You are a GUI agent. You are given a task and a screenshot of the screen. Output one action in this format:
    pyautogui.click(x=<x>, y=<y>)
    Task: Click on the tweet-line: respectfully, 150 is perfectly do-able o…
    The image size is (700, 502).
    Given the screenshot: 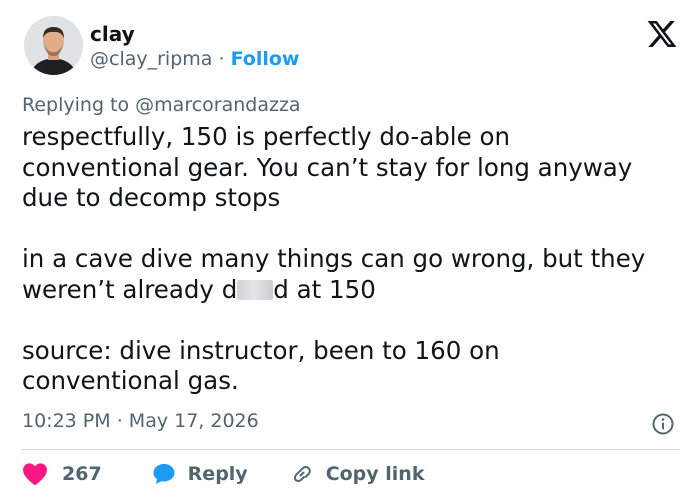 What is the action you would take?
    pyautogui.click(x=266, y=136)
    